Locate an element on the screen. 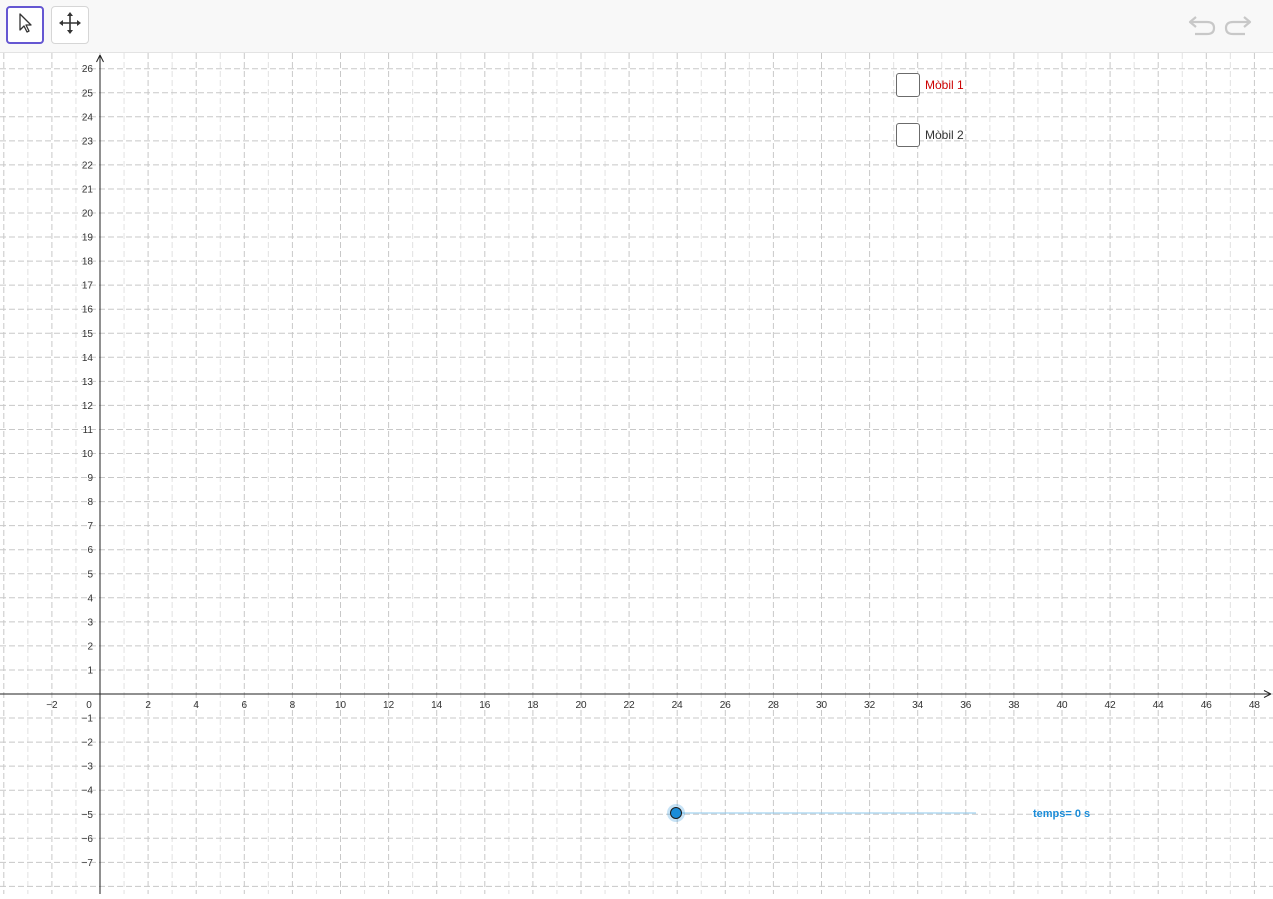  y-tick-label: 3 is located at coordinates (90, 622).